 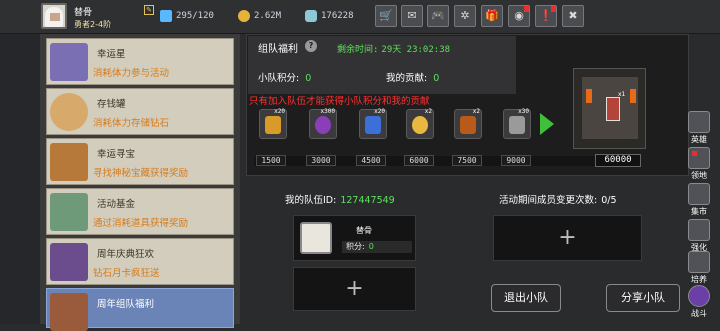 I want to click on stamina-value: 295/120, so click(x=195, y=16).